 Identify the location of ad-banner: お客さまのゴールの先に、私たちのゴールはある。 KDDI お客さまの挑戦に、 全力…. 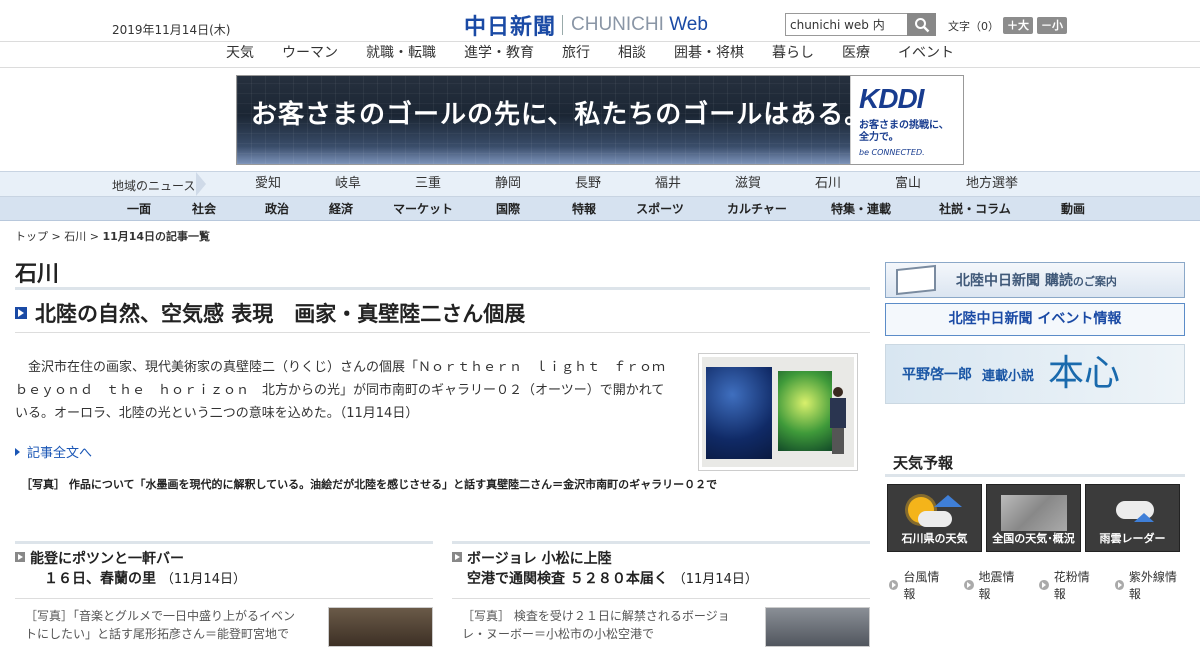
(600, 120).